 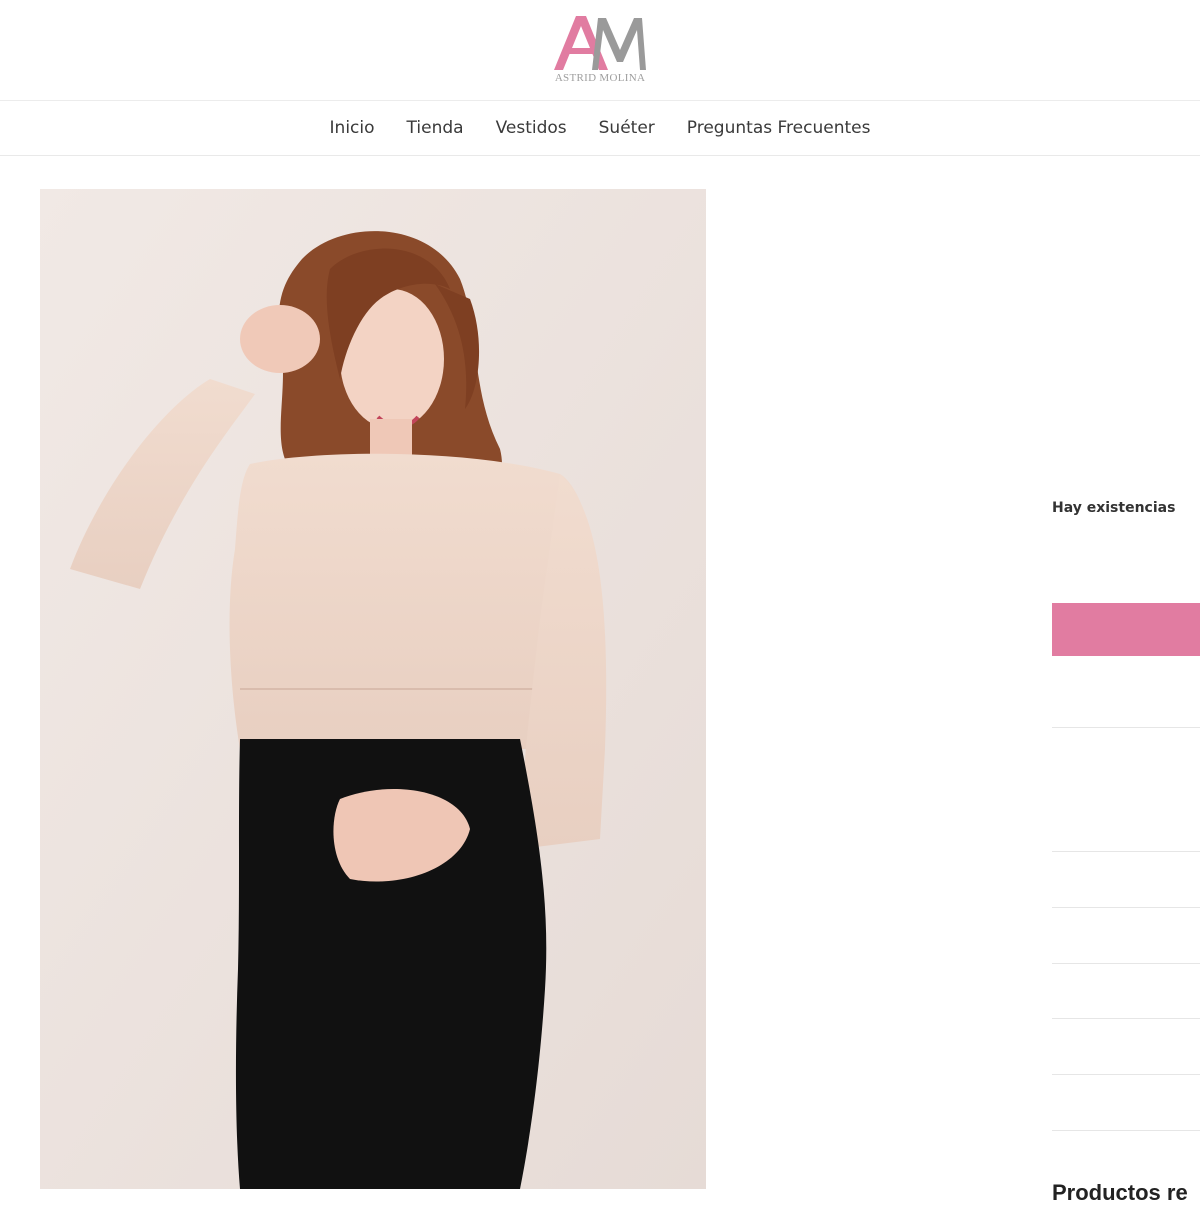 What do you see at coordinates (627, 128) in the screenshot?
I see `nav-item-sueter: Suéter` at bounding box center [627, 128].